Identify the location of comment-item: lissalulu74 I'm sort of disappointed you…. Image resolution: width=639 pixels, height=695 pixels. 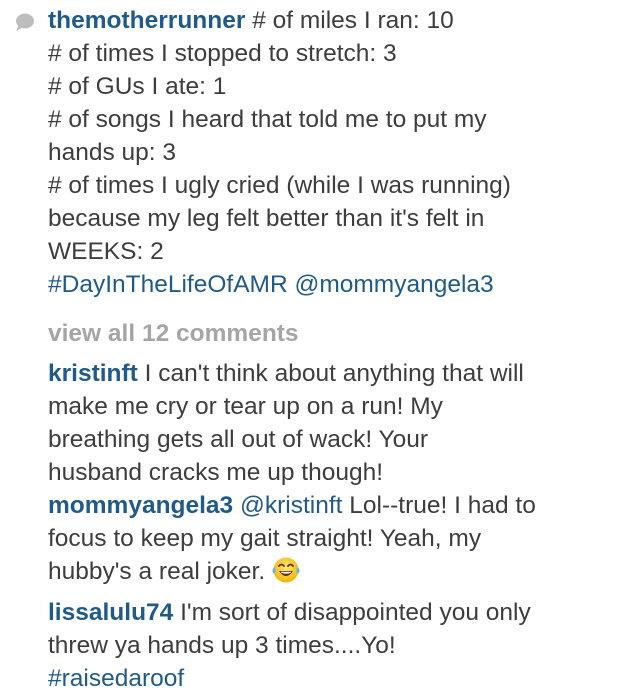
(340, 645).